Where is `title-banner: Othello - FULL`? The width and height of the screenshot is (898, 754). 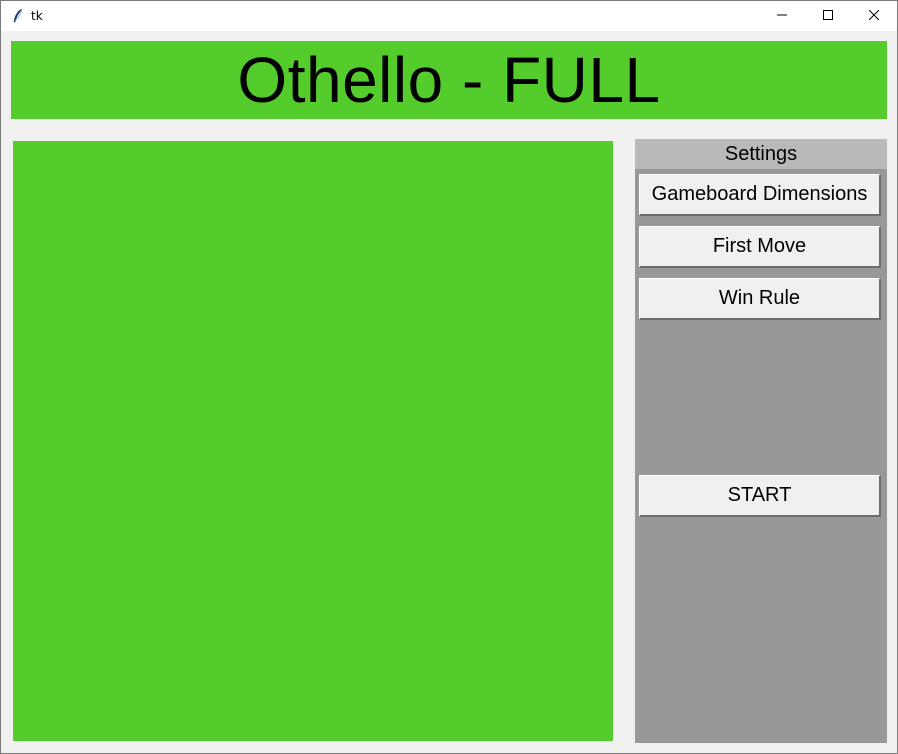
title-banner: Othello - FULL is located at coordinates (449, 80).